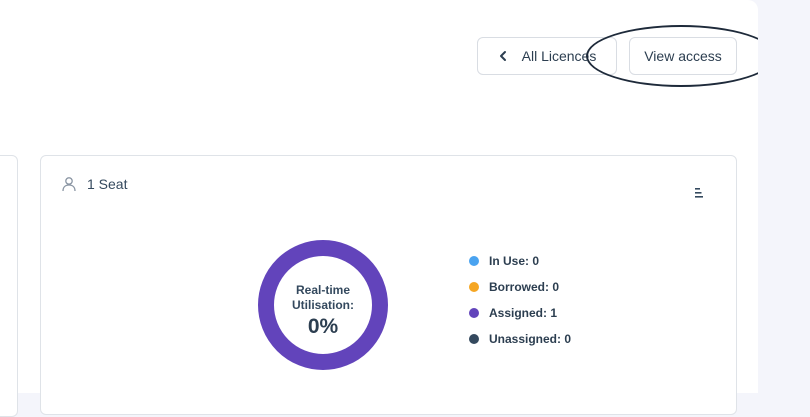 Image resolution: width=810 pixels, height=417 pixels. Describe the element at coordinates (323, 305) in the screenshot. I see `donut-label-line2: Utilisation:` at that location.